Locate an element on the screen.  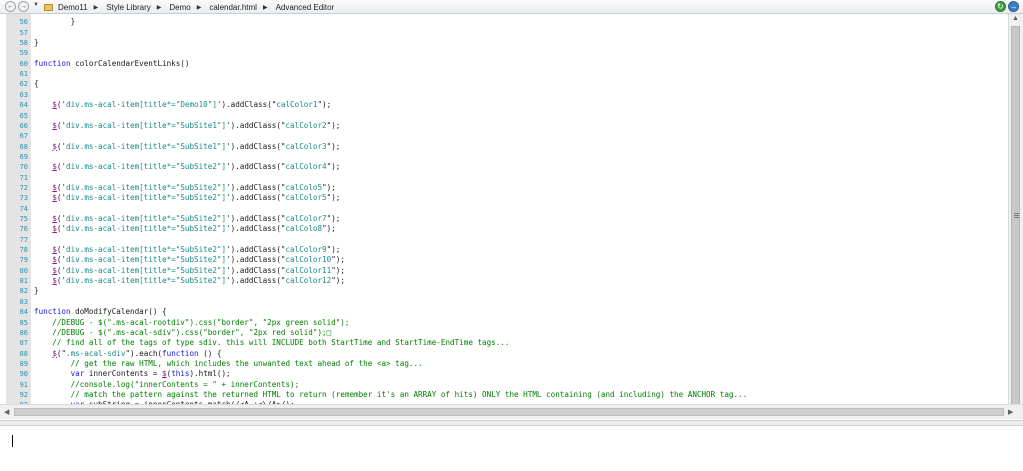
line-number: 89 is located at coordinates (23, 363).